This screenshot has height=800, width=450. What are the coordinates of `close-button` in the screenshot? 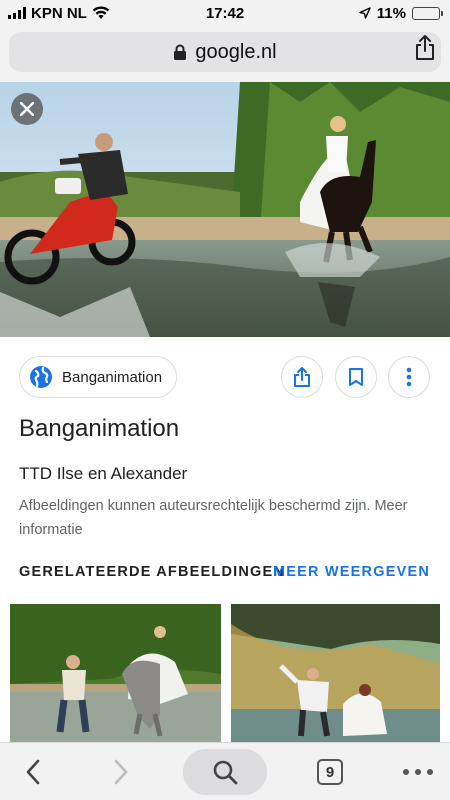 It's located at (27, 109).